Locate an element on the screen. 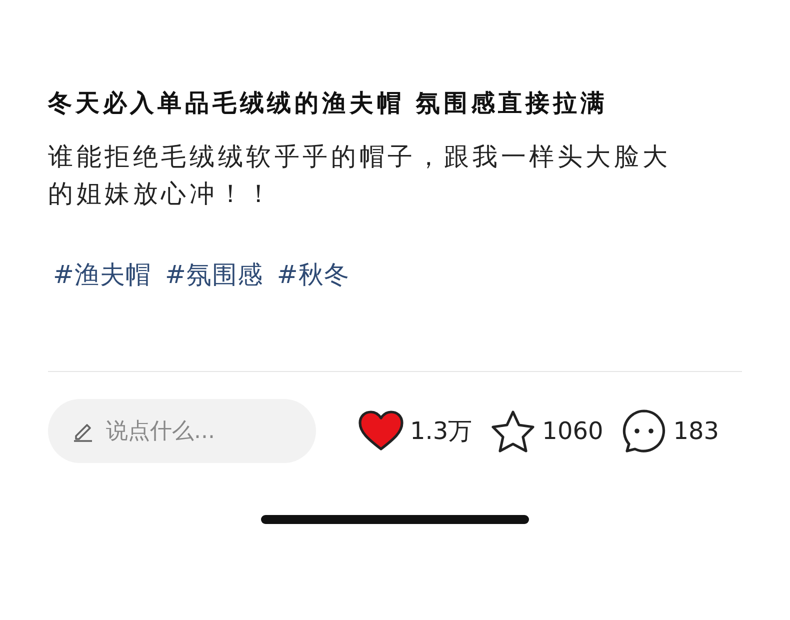 The width and height of the screenshot is (790, 620). hashtag-link: #渔夫帽 is located at coordinates (102, 274).